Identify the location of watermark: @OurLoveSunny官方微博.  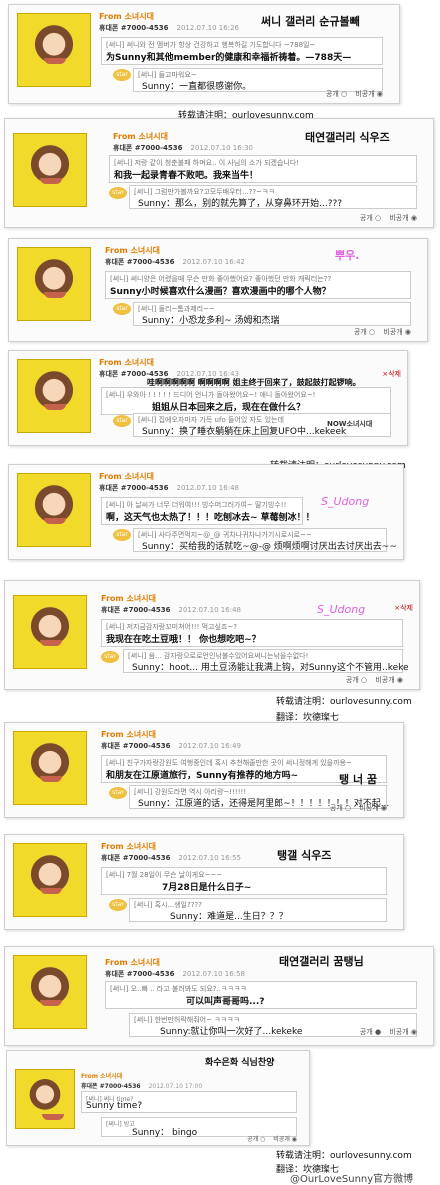
(352, 1179).